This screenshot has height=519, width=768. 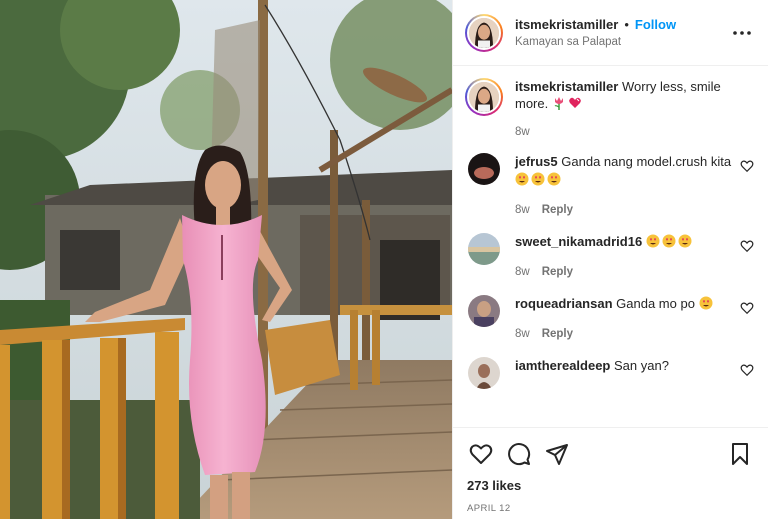 What do you see at coordinates (481, 454) in the screenshot?
I see `like-icon` at bounding box center [481, 454].